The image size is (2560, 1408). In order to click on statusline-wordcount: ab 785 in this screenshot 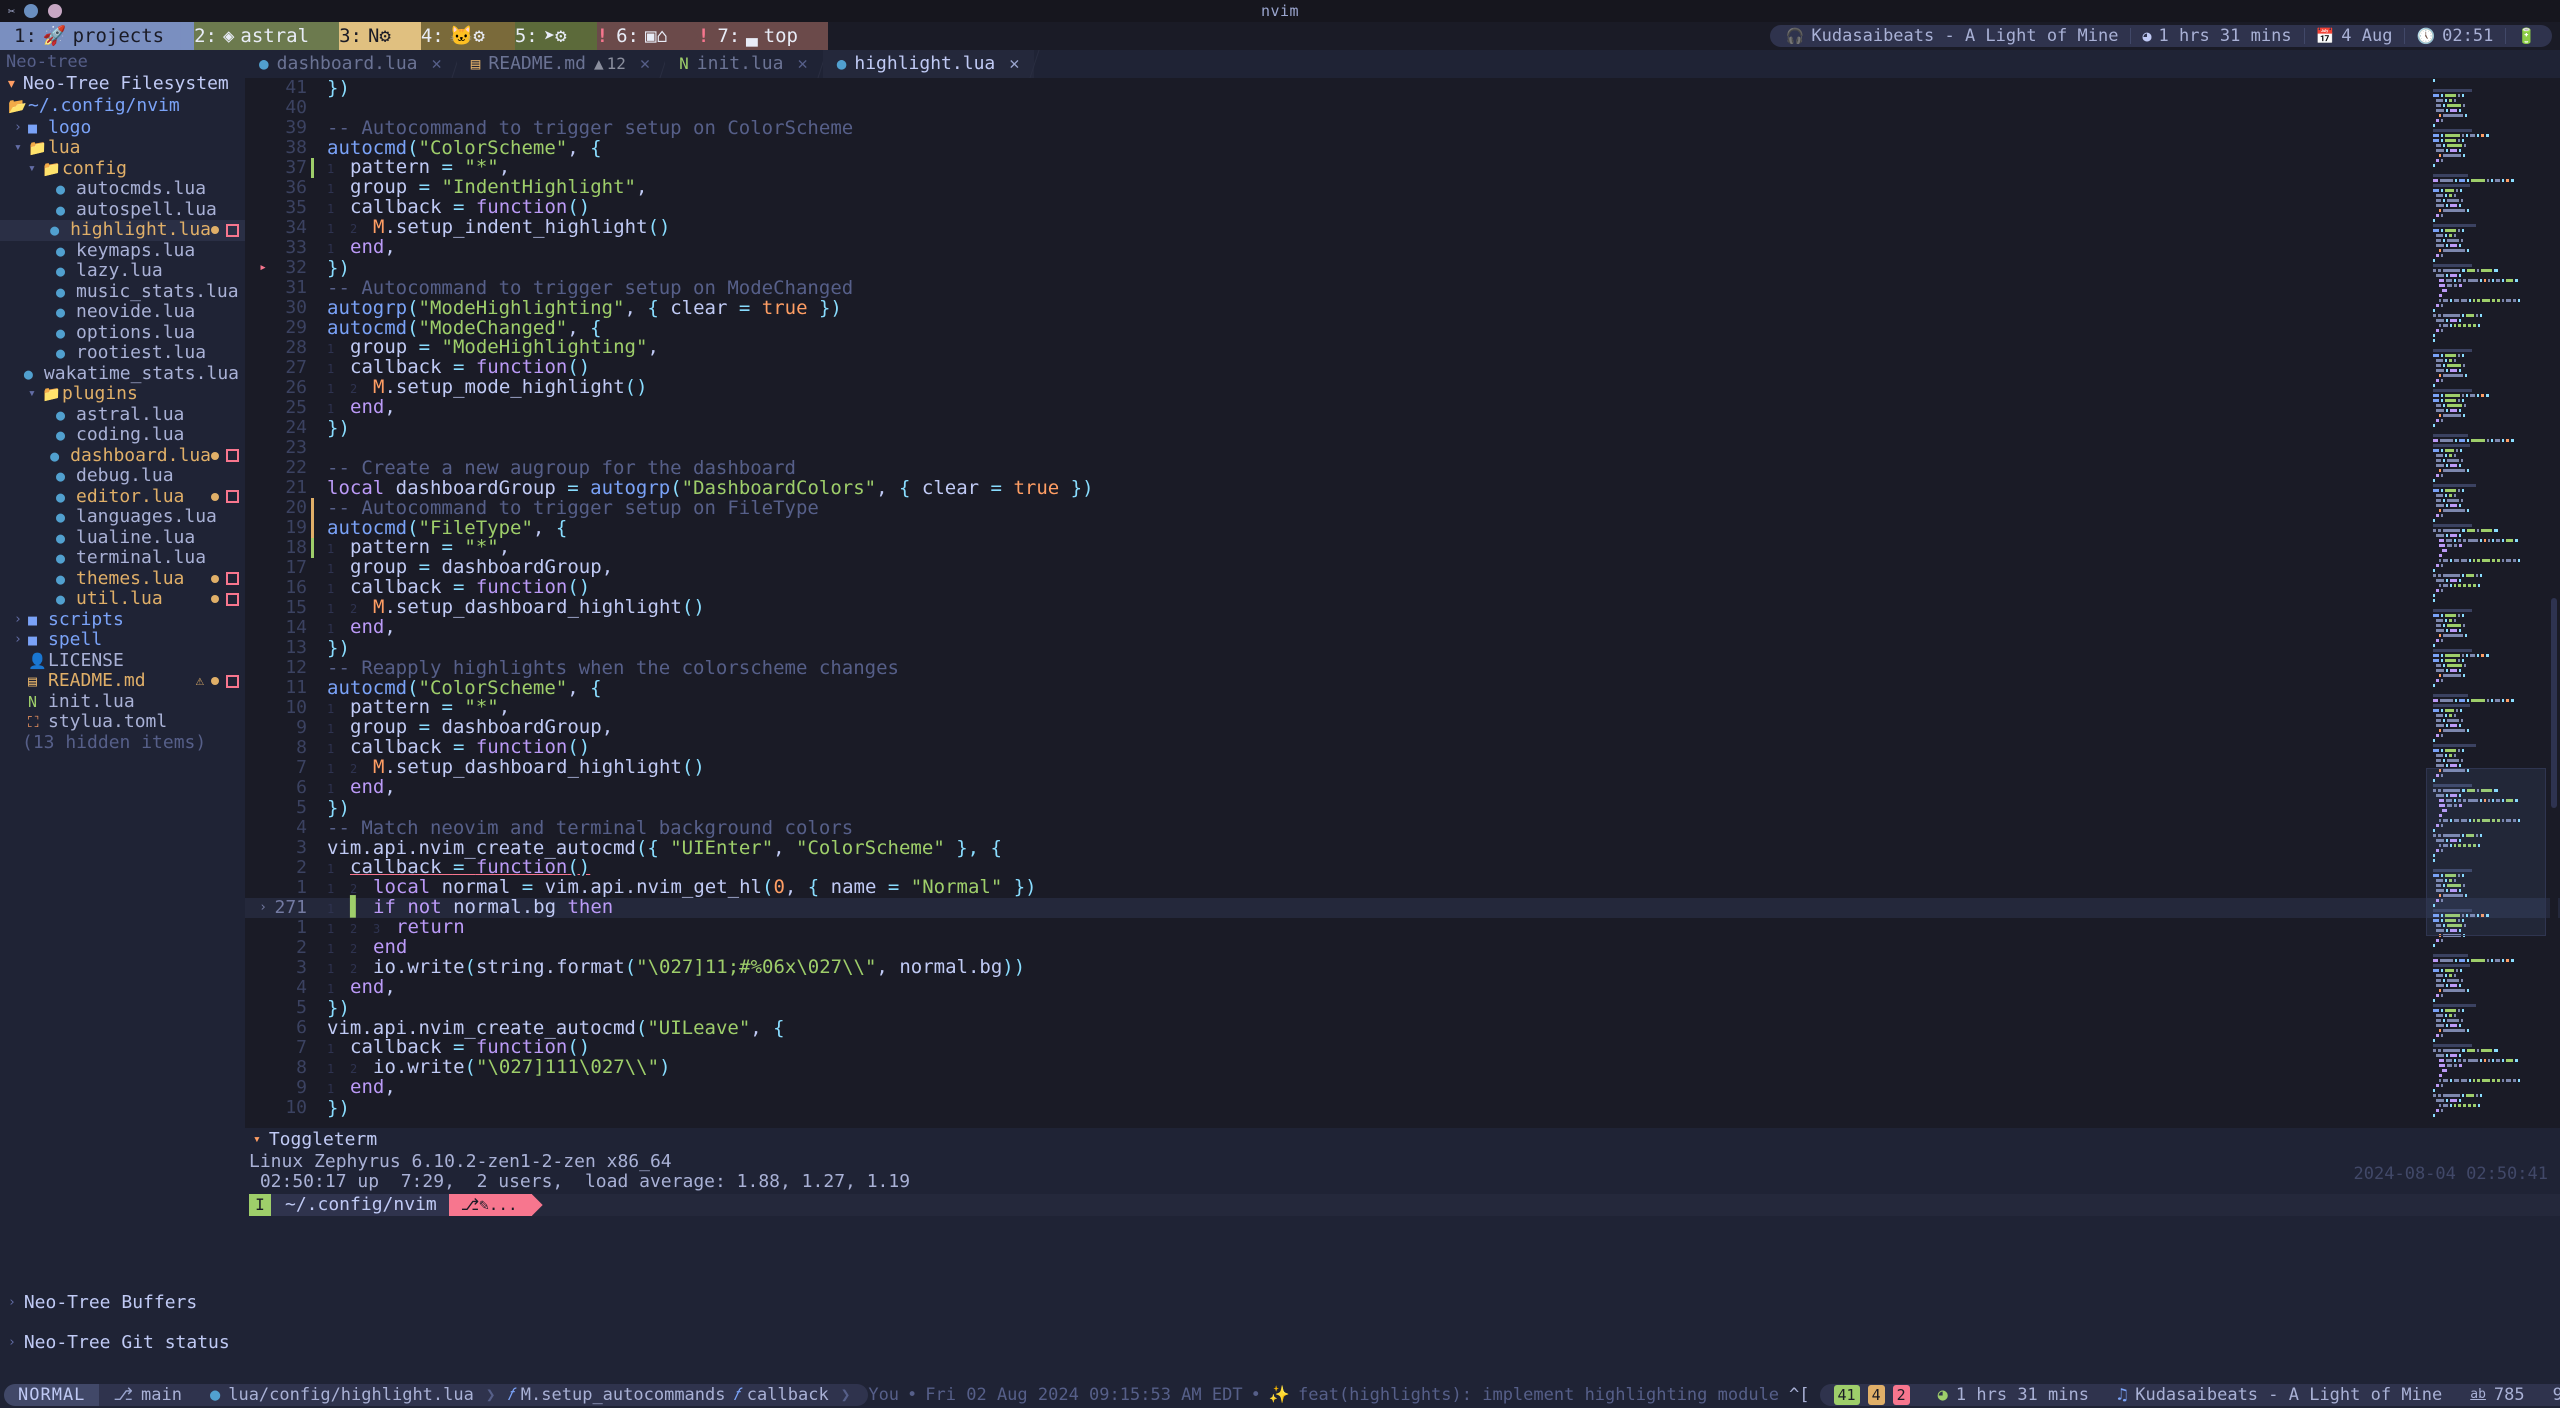, I will do `click(2497, 1395)`.